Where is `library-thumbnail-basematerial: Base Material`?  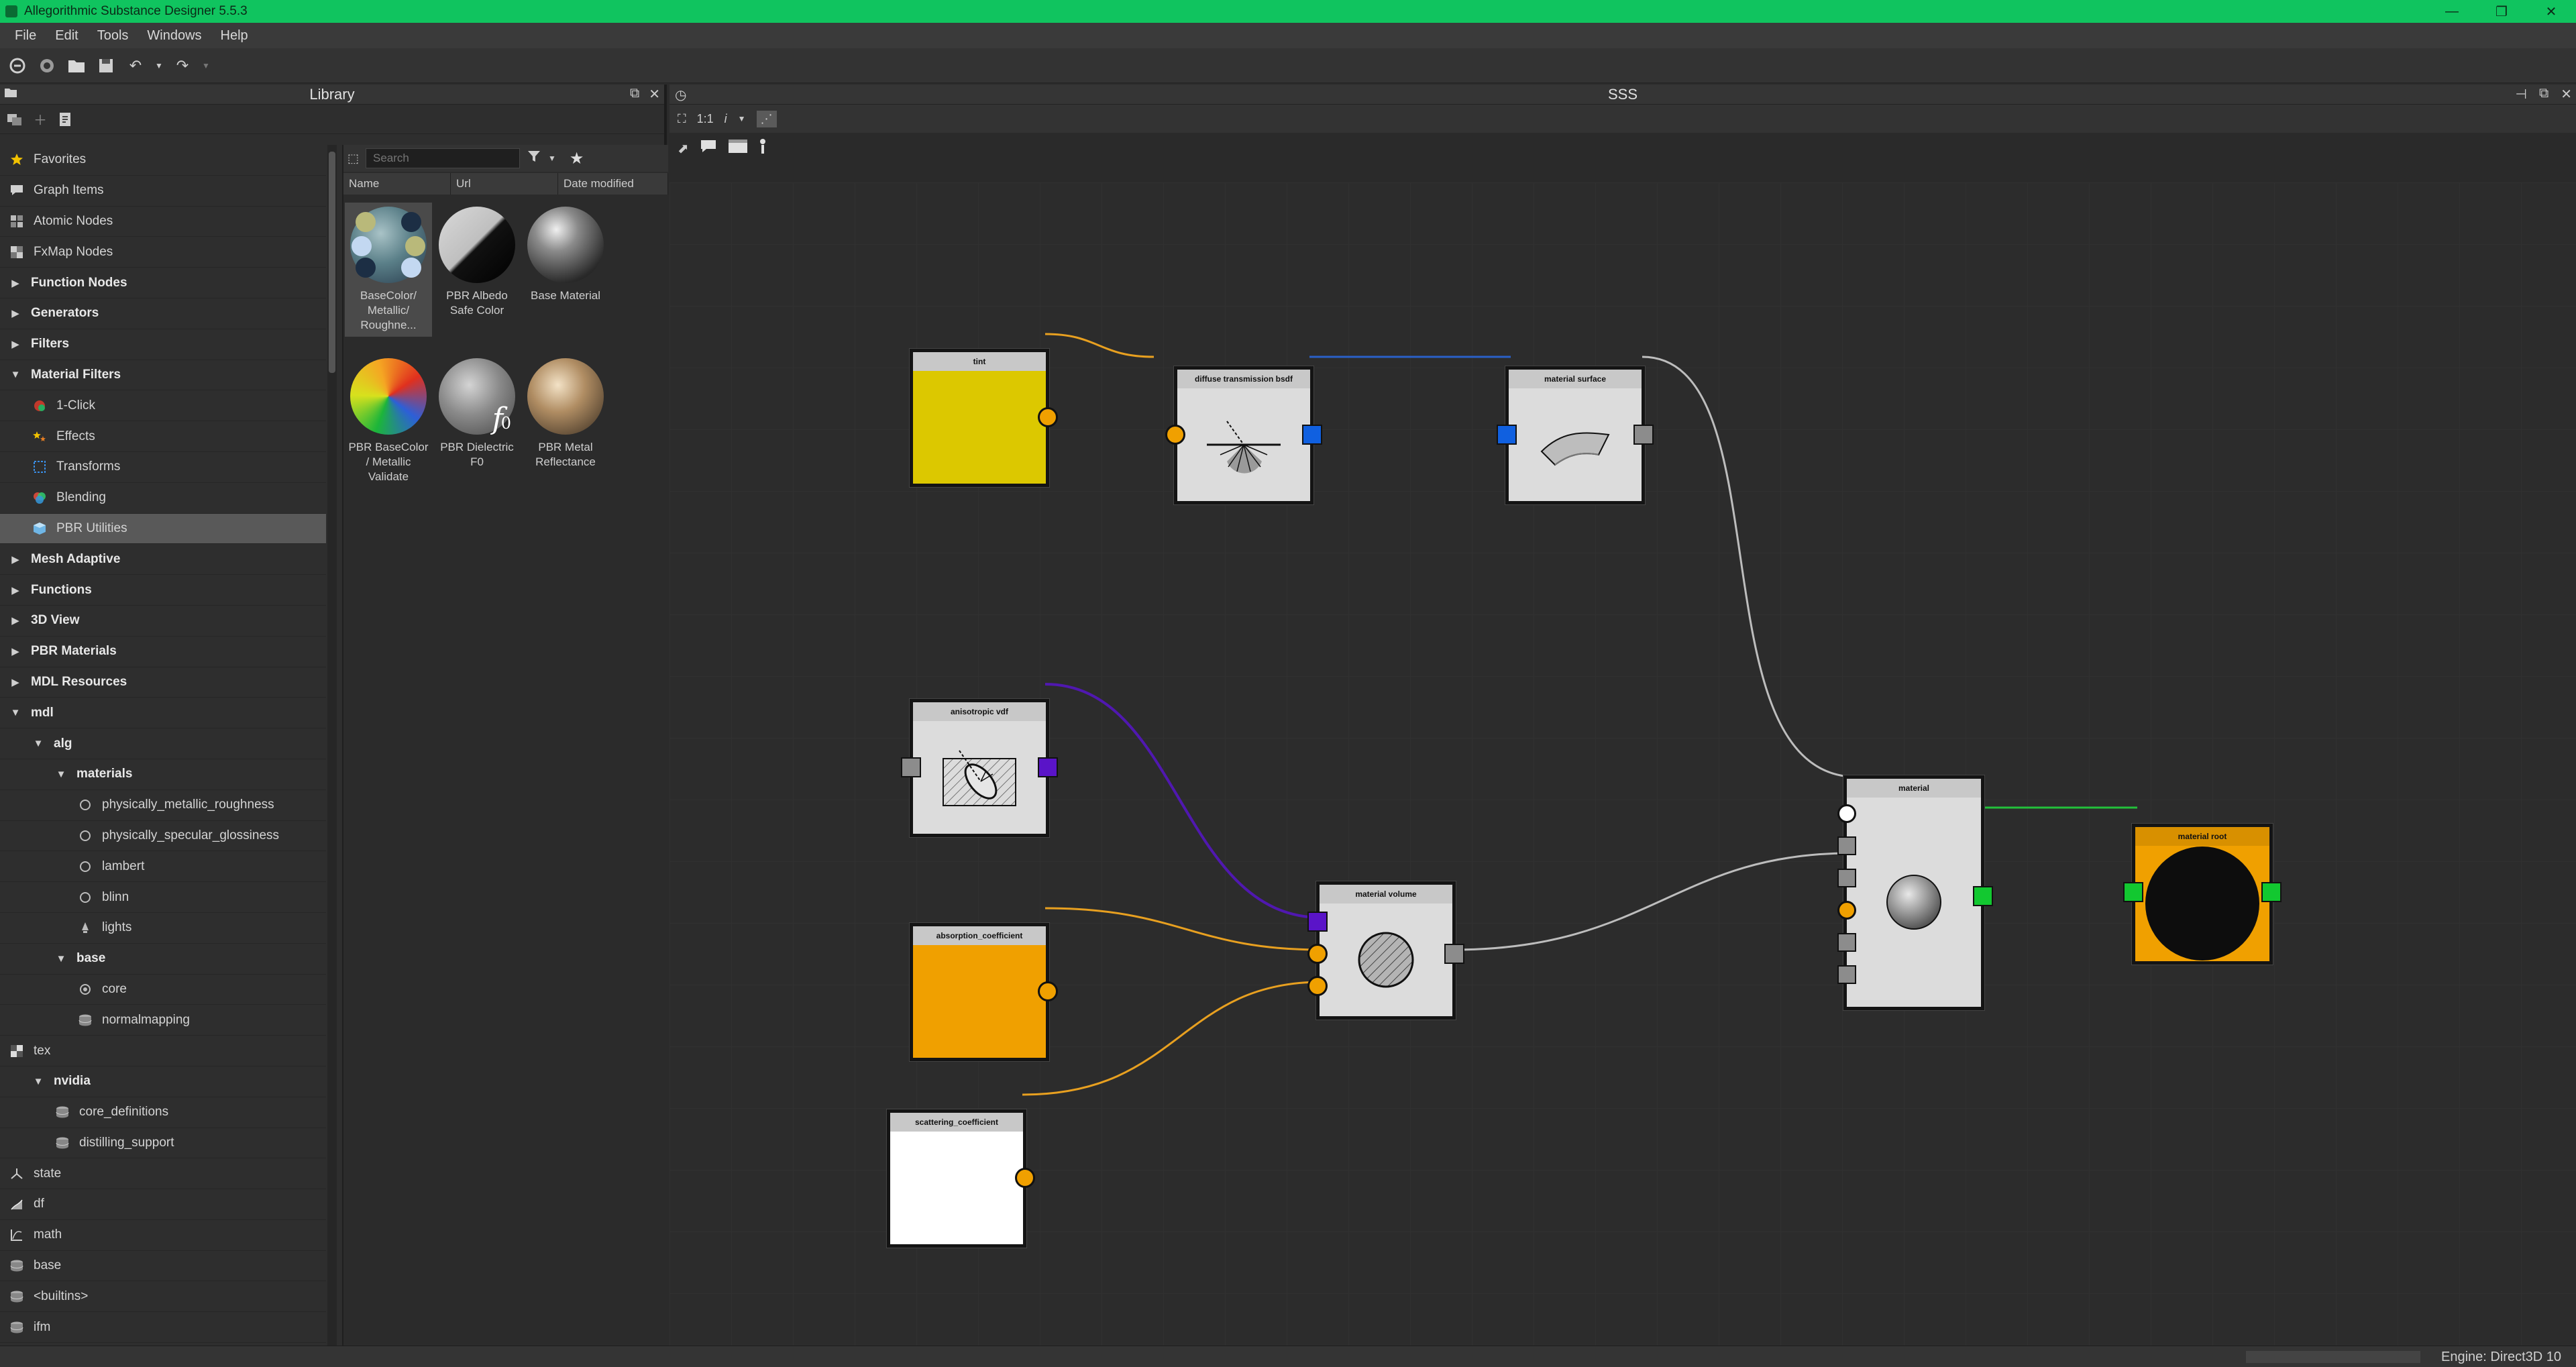
library-thumbnail-basematerial: Base Material is located at coordinates (565, 255).